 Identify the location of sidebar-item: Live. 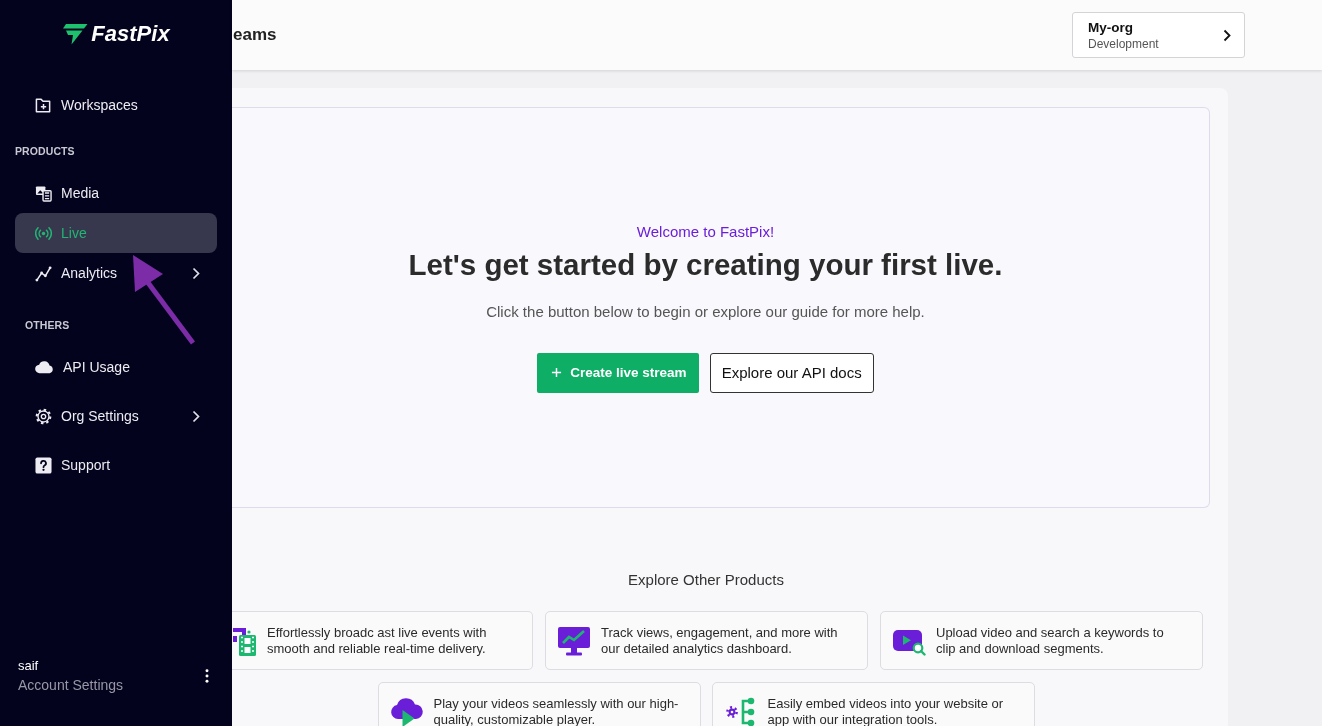
(116, 233).